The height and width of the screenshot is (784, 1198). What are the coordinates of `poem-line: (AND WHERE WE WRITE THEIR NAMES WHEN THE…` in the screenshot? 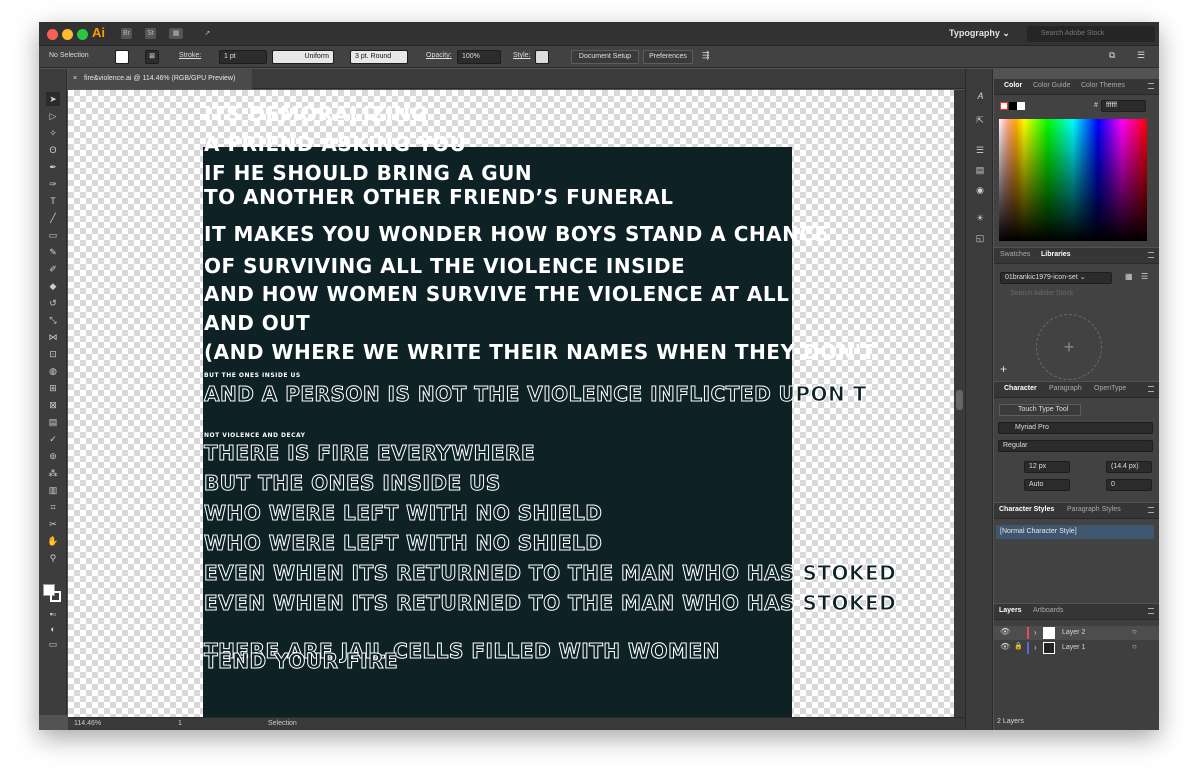 It's located at (540, 352).